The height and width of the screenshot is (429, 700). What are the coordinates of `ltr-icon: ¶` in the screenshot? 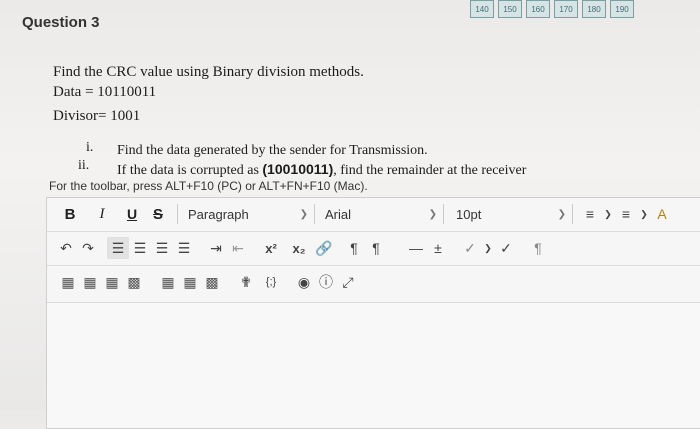 It's located at (354, 248).